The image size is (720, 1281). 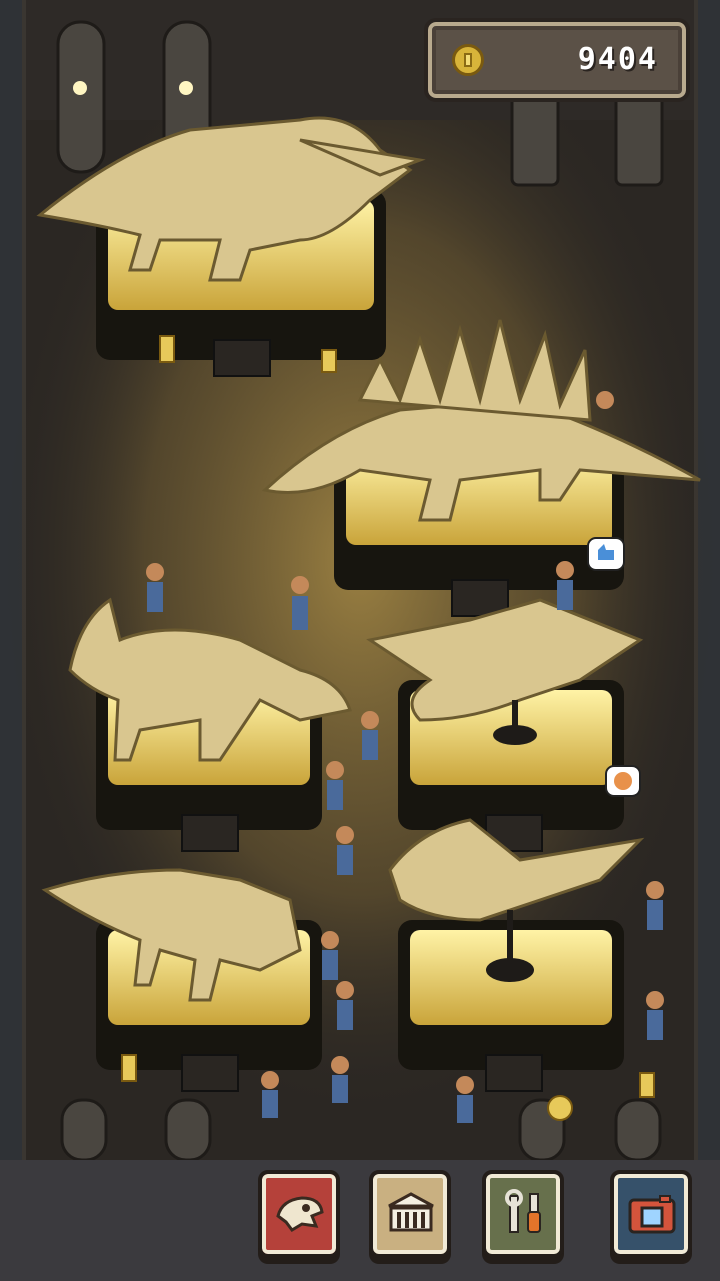 What do you see at coordinates (617, 59) in the screenshot?
I see `coin-count: 9404` at bounding box center [617, 59].